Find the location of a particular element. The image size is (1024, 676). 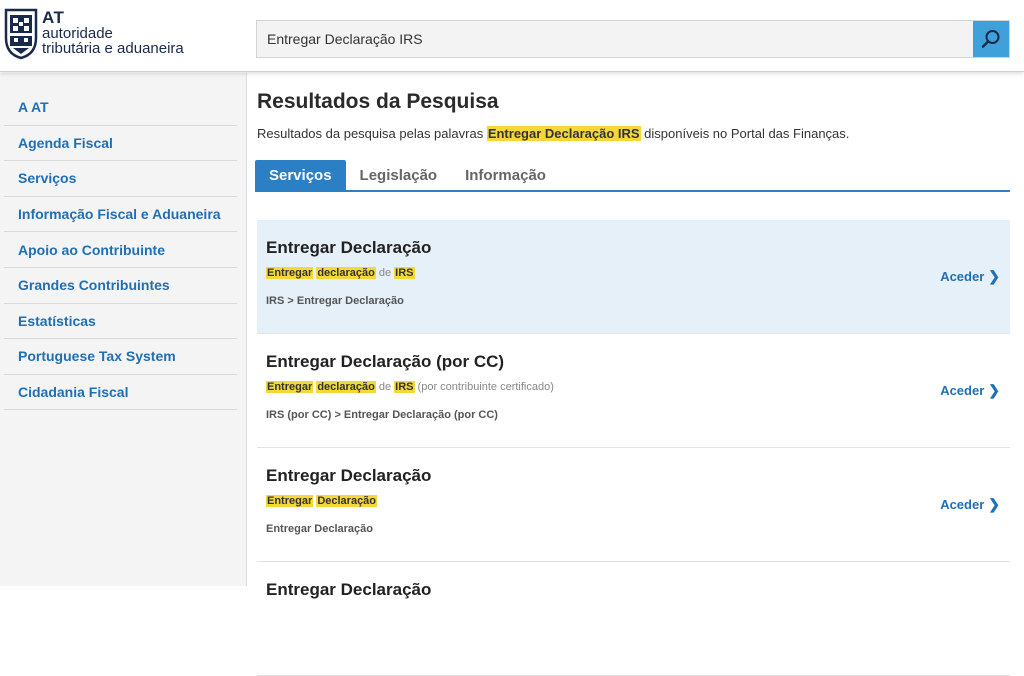

result-title: Entregar Declaração (por CC) is located at coordinates (385, 362).